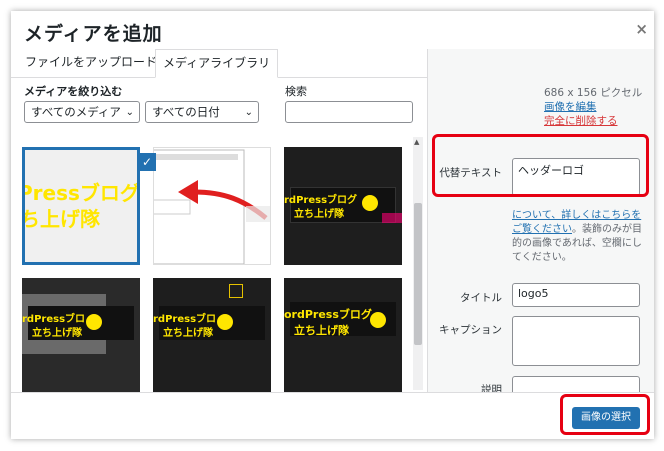  Describe the element at coordinates (416, 142) in the screenshot. I see `scroll-up-icon: ▲` at that location.